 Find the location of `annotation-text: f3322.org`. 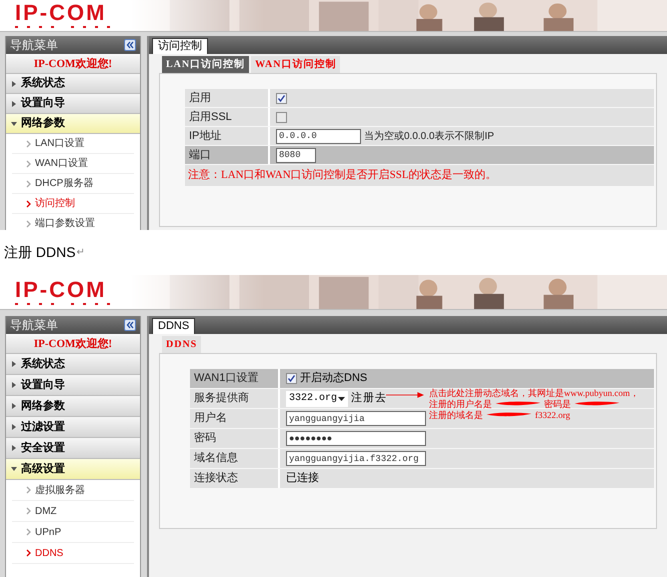

annotation-text: f3322.org is located at coordinates (552, 415).